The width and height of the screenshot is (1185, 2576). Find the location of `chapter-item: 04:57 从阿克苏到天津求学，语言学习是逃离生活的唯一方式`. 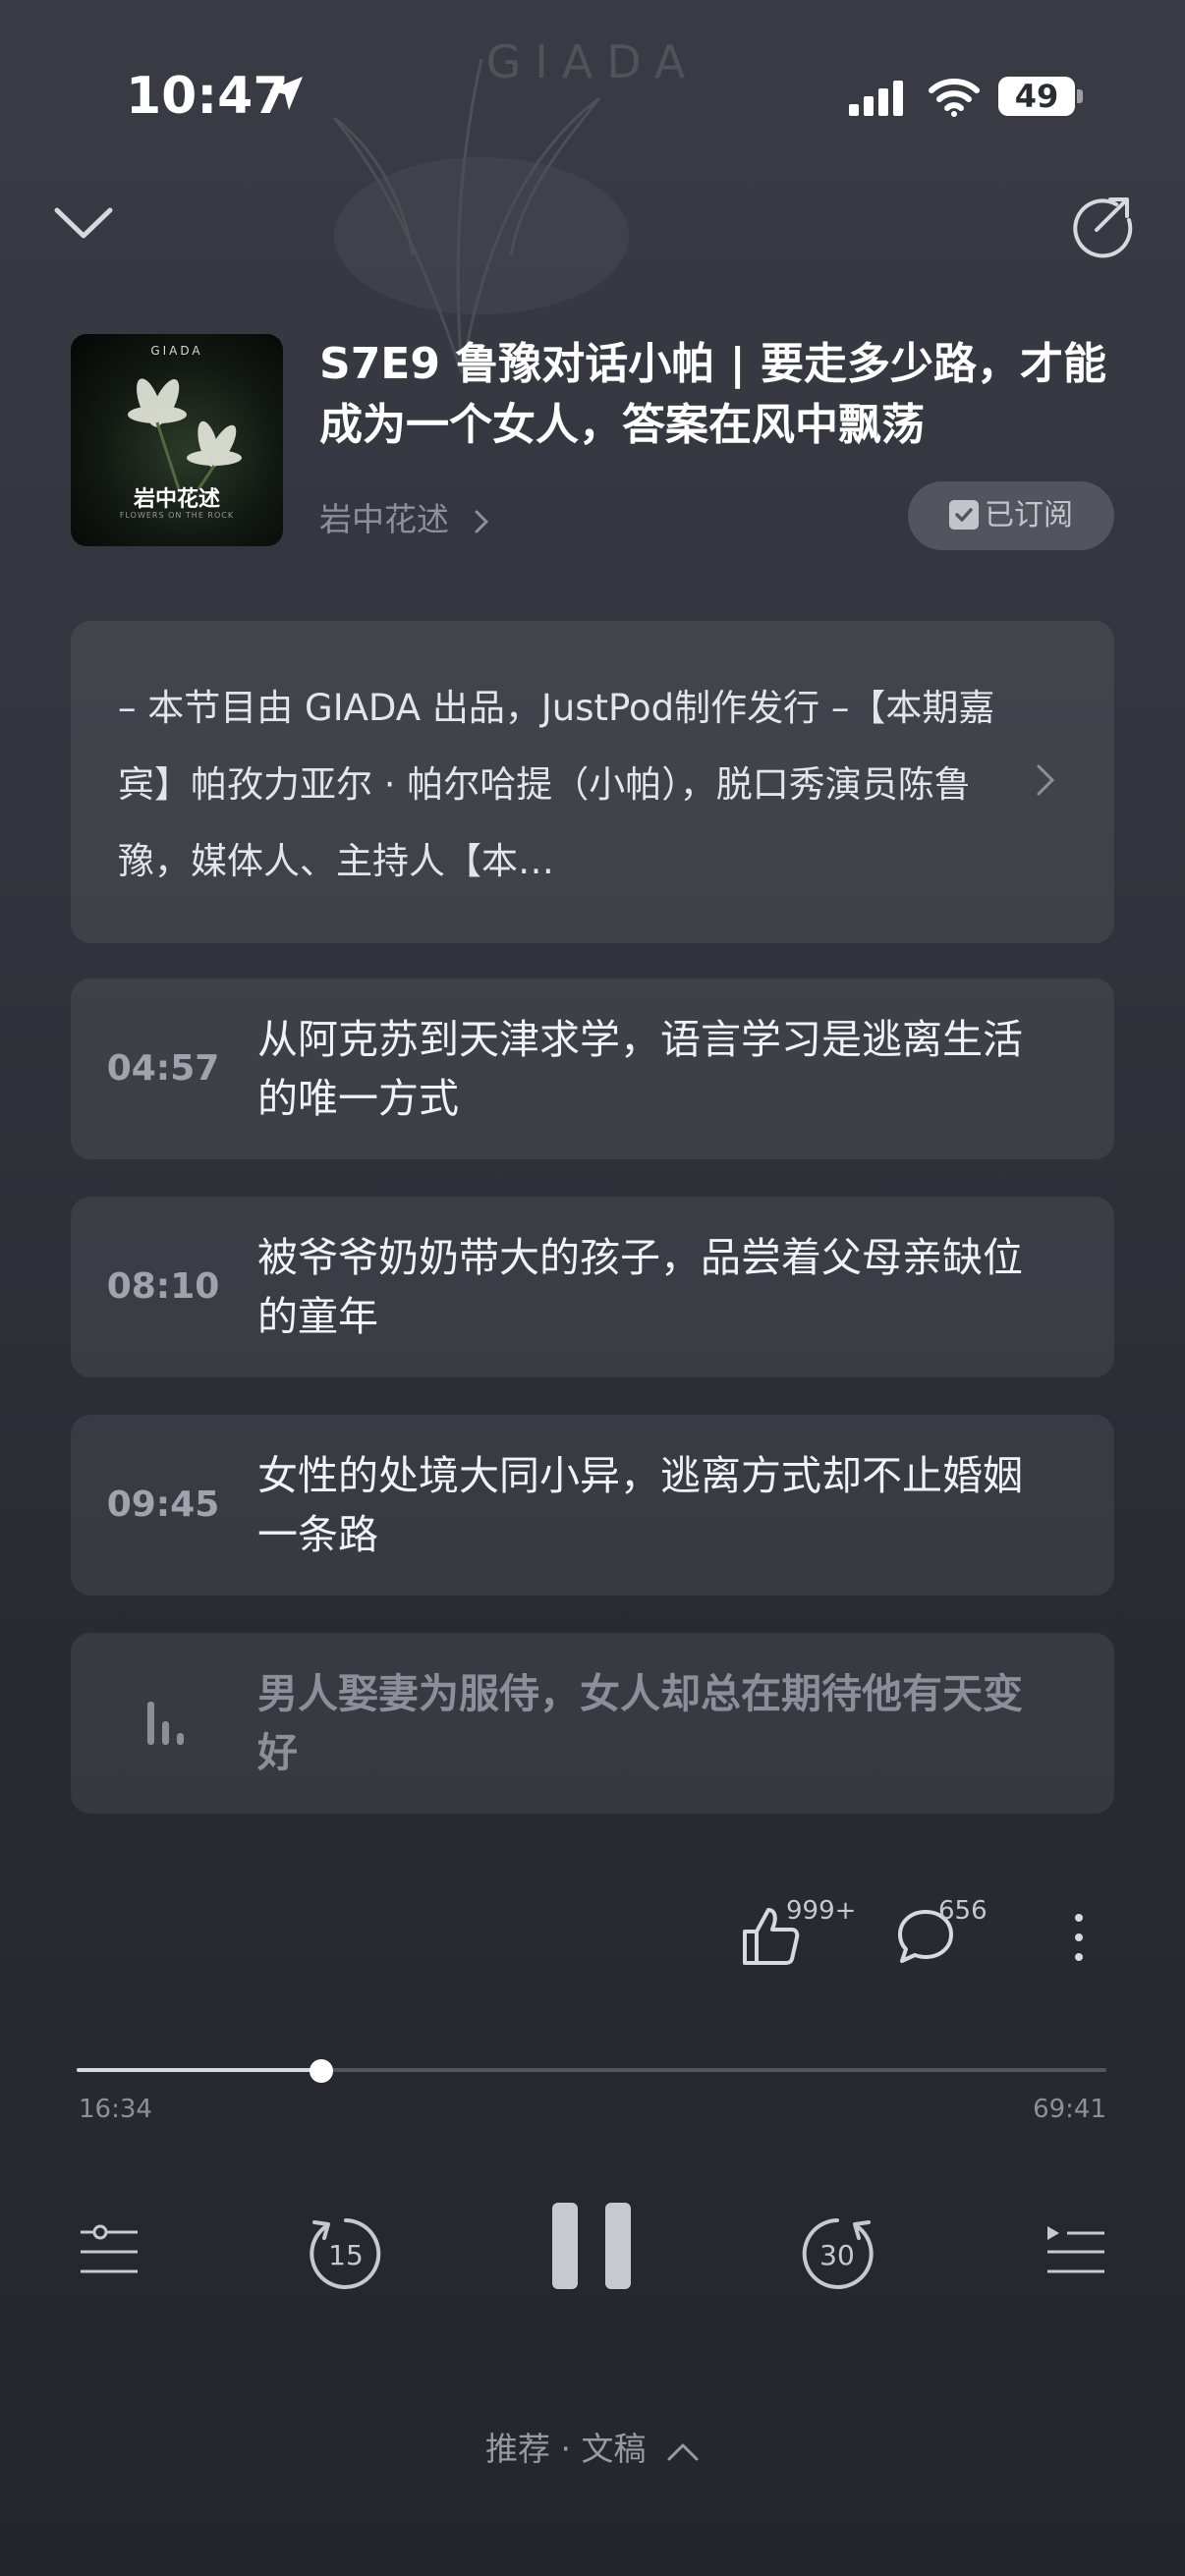

chapter-item: 04:57 从阿克苏到天津求学，语言学习是逃离生活的唯一方式 is located at coordinates (592, 1069).